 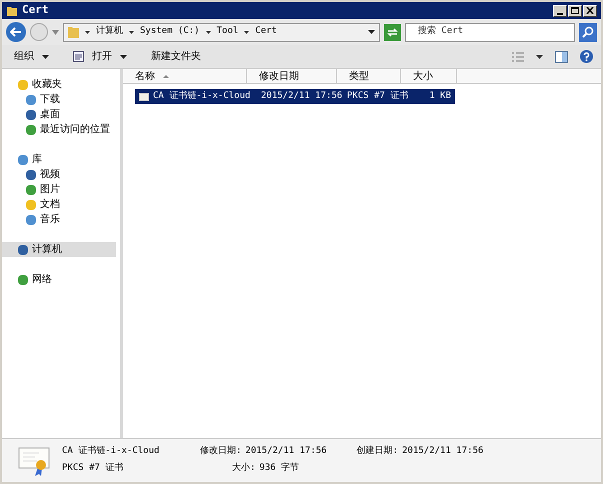 I want to click on breadcrumb-item: 计算机, so click(x=109, y=32).